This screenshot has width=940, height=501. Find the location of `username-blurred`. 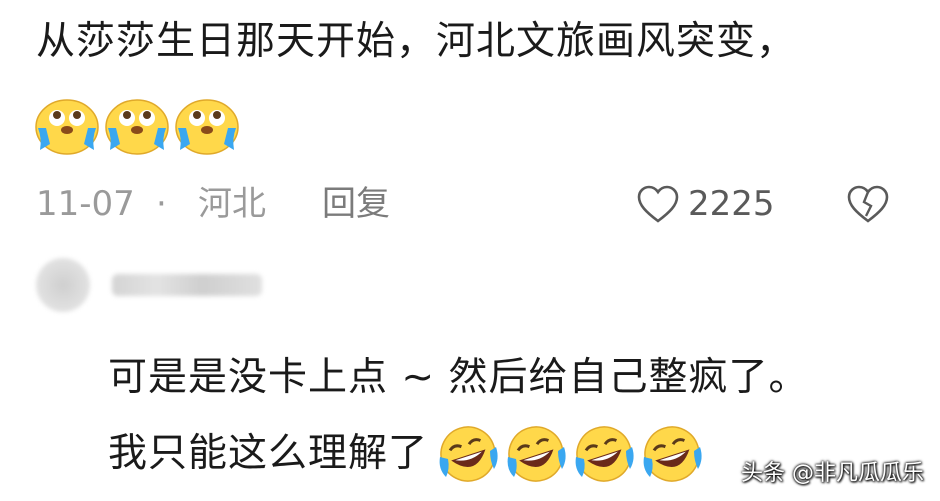

username-blurred is located at coordinates (187, 285).